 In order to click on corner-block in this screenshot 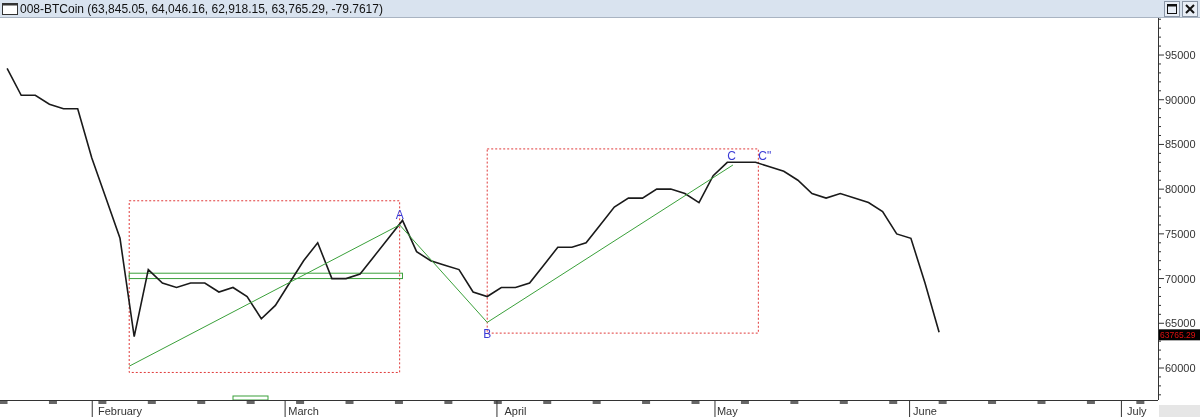, I will do `click(1179, 411)`.